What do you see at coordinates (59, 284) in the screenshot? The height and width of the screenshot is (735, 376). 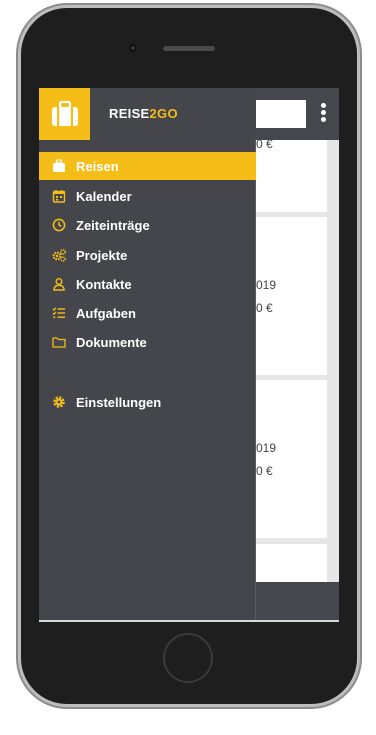 I see `person-icon` at bounding box center [59, 284].